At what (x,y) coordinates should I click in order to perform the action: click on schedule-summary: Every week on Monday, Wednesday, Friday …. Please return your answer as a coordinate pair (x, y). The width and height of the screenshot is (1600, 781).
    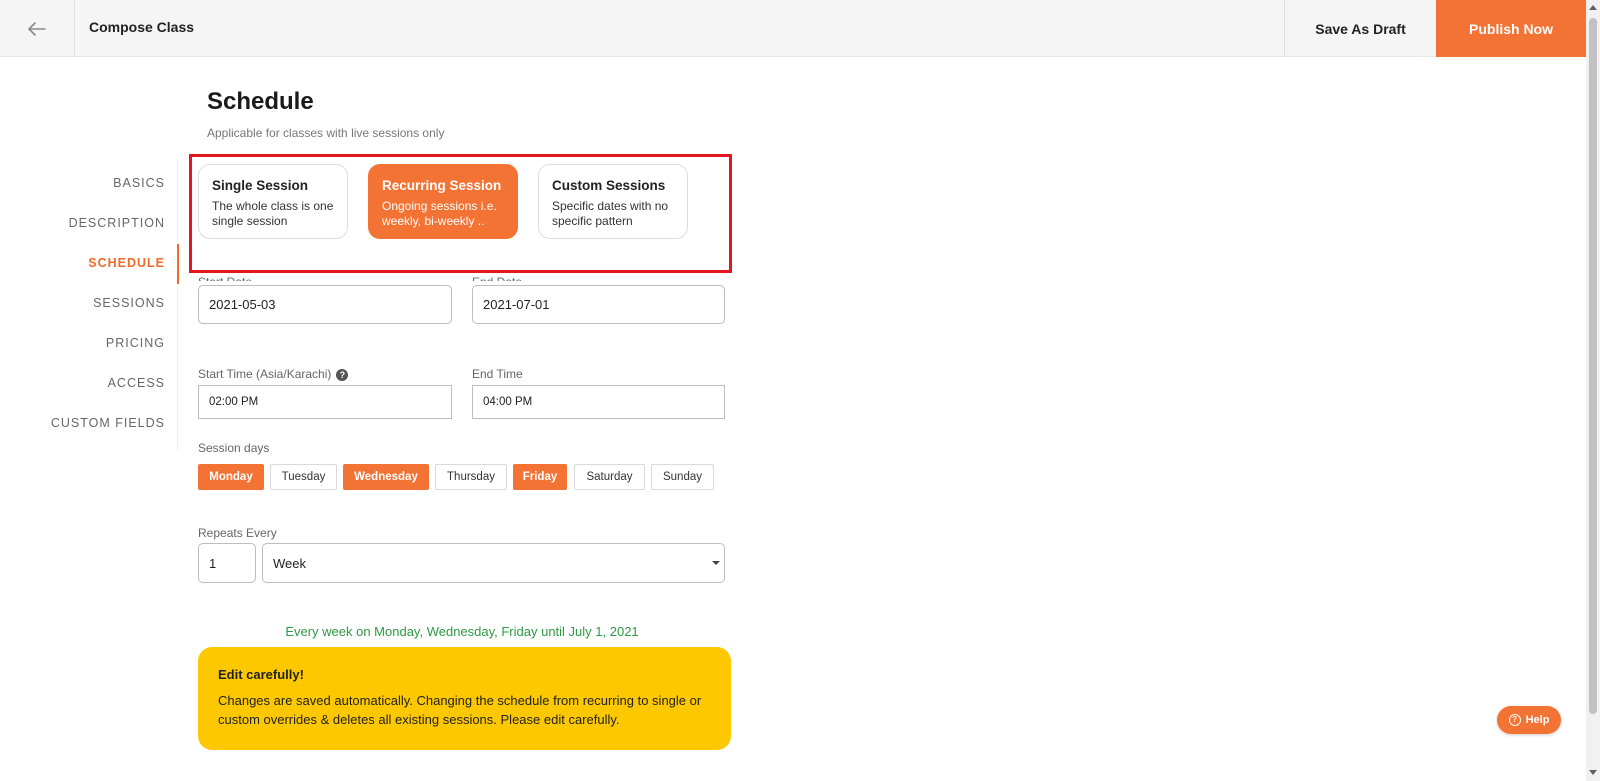
    Looking at the image, I should click on (462, 631).